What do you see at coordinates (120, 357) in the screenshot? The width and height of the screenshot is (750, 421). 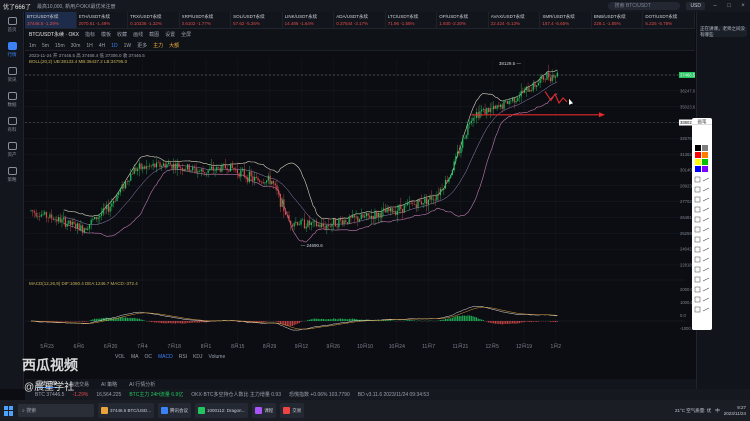 I see `indicator-tab: VOL` at bounding box center [120, 357].